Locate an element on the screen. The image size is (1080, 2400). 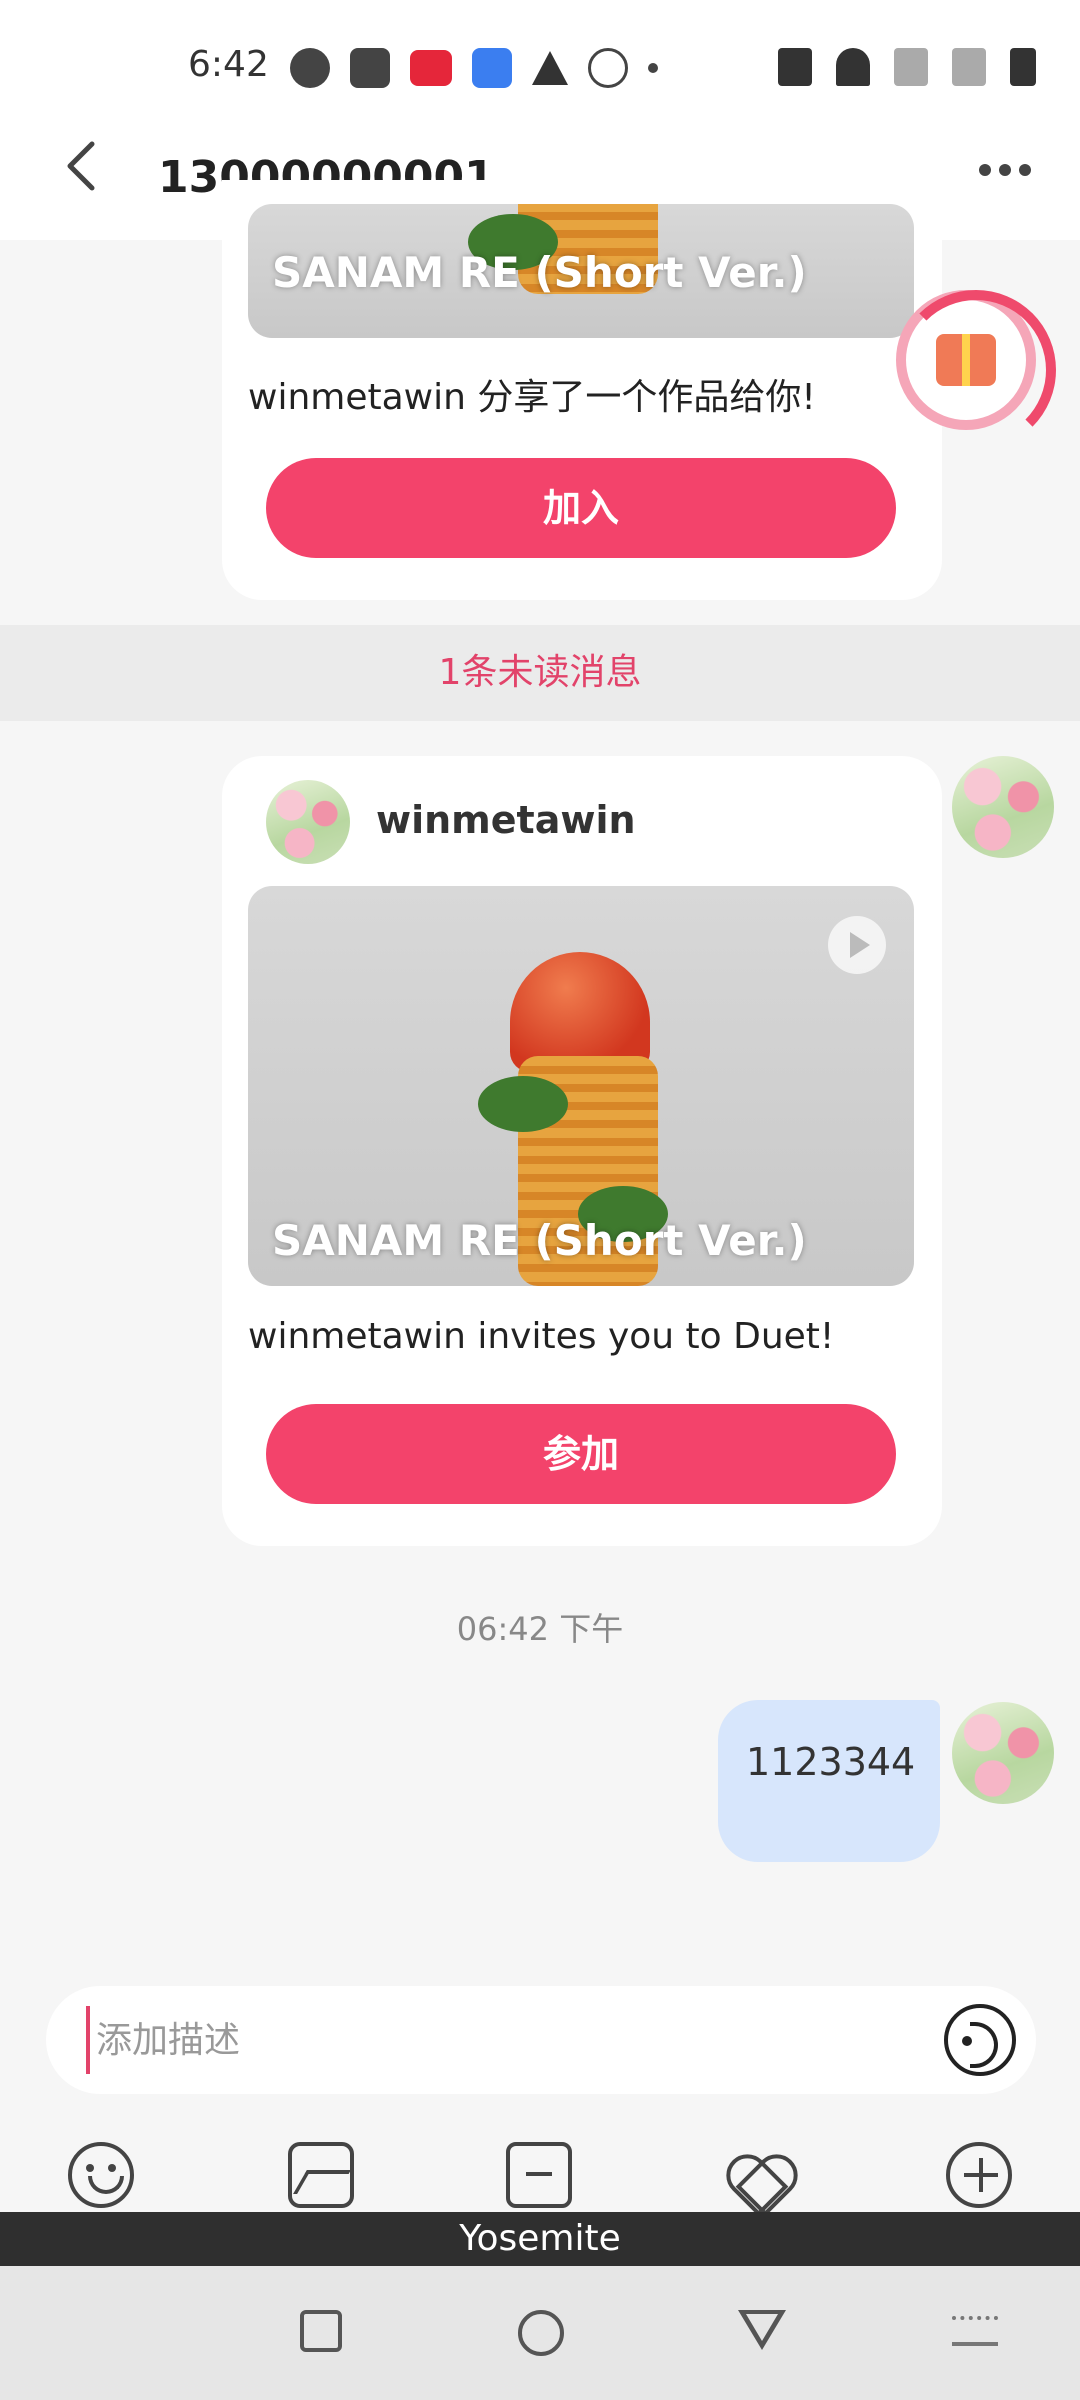
battery-icon is located at coordinates (1023, 67).